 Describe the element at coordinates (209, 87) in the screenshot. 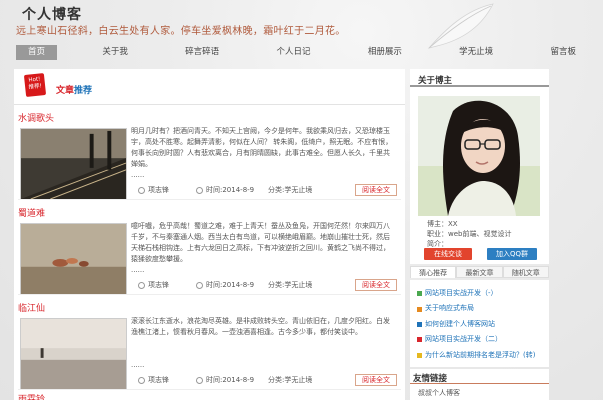

I see `recommend-header: Hot! 推荐! 文章推荐` at that location.